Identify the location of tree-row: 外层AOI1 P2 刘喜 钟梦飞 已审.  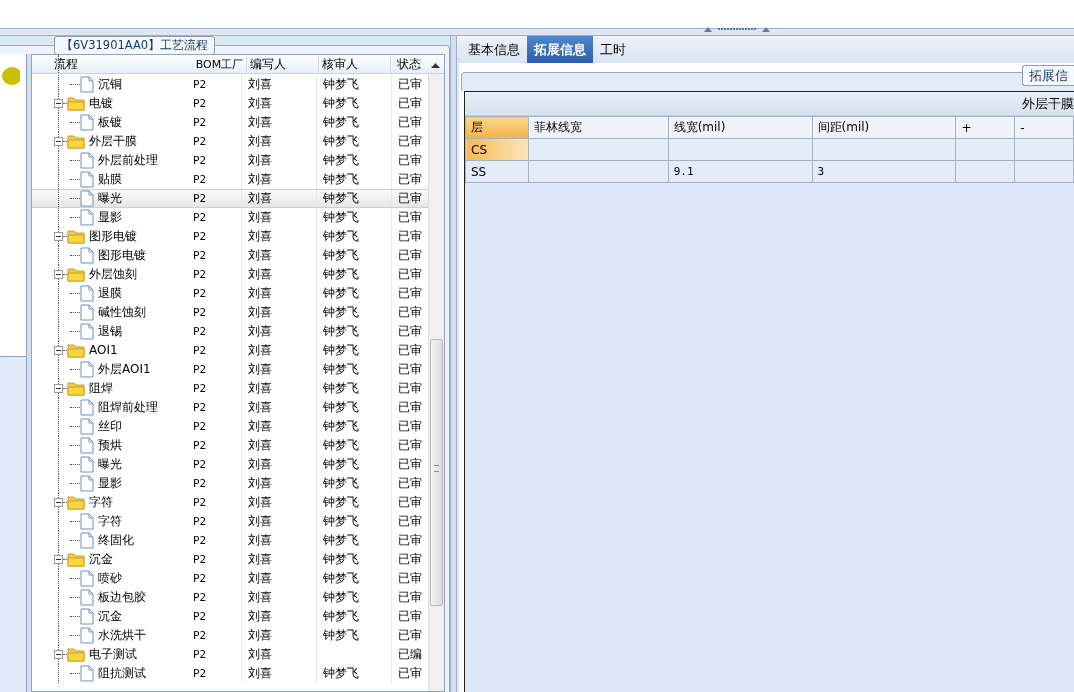
(230, 369).